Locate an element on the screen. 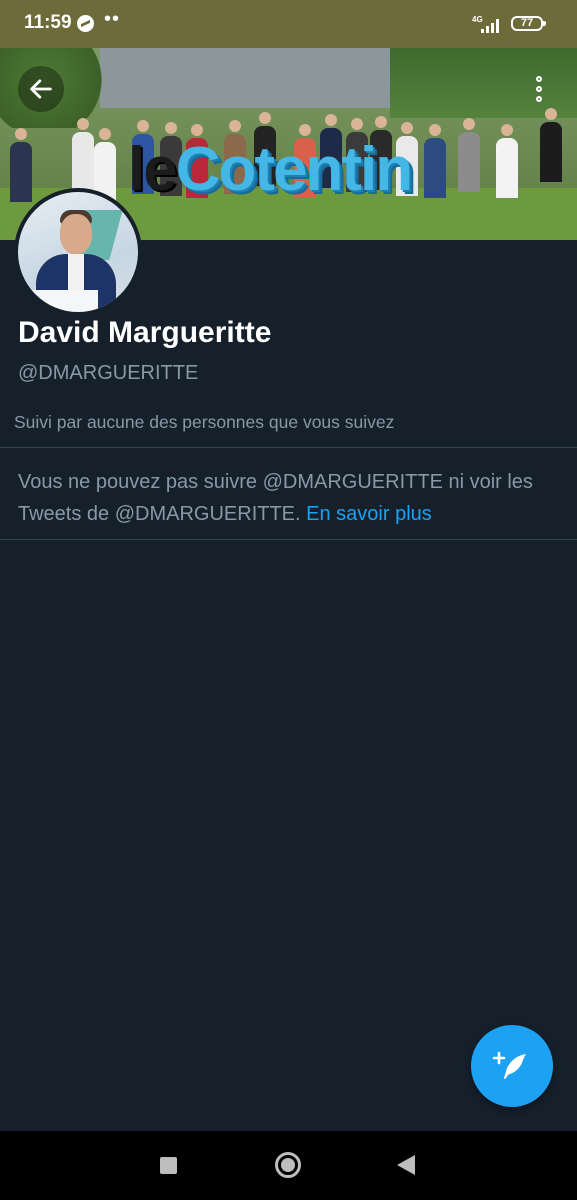 The image size is (577, 1200). back-icon is located at coordinates (406, 1165).